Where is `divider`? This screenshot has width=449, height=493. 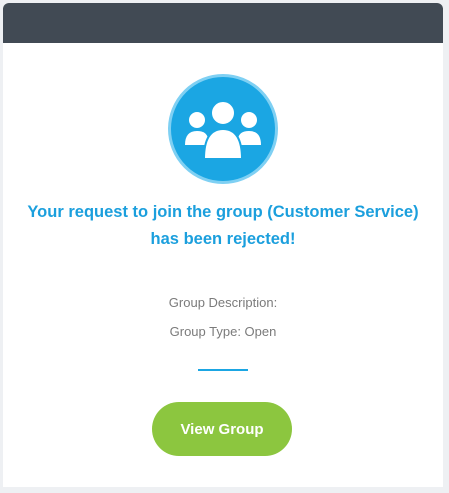 divider is located at coordinates (223, 370).